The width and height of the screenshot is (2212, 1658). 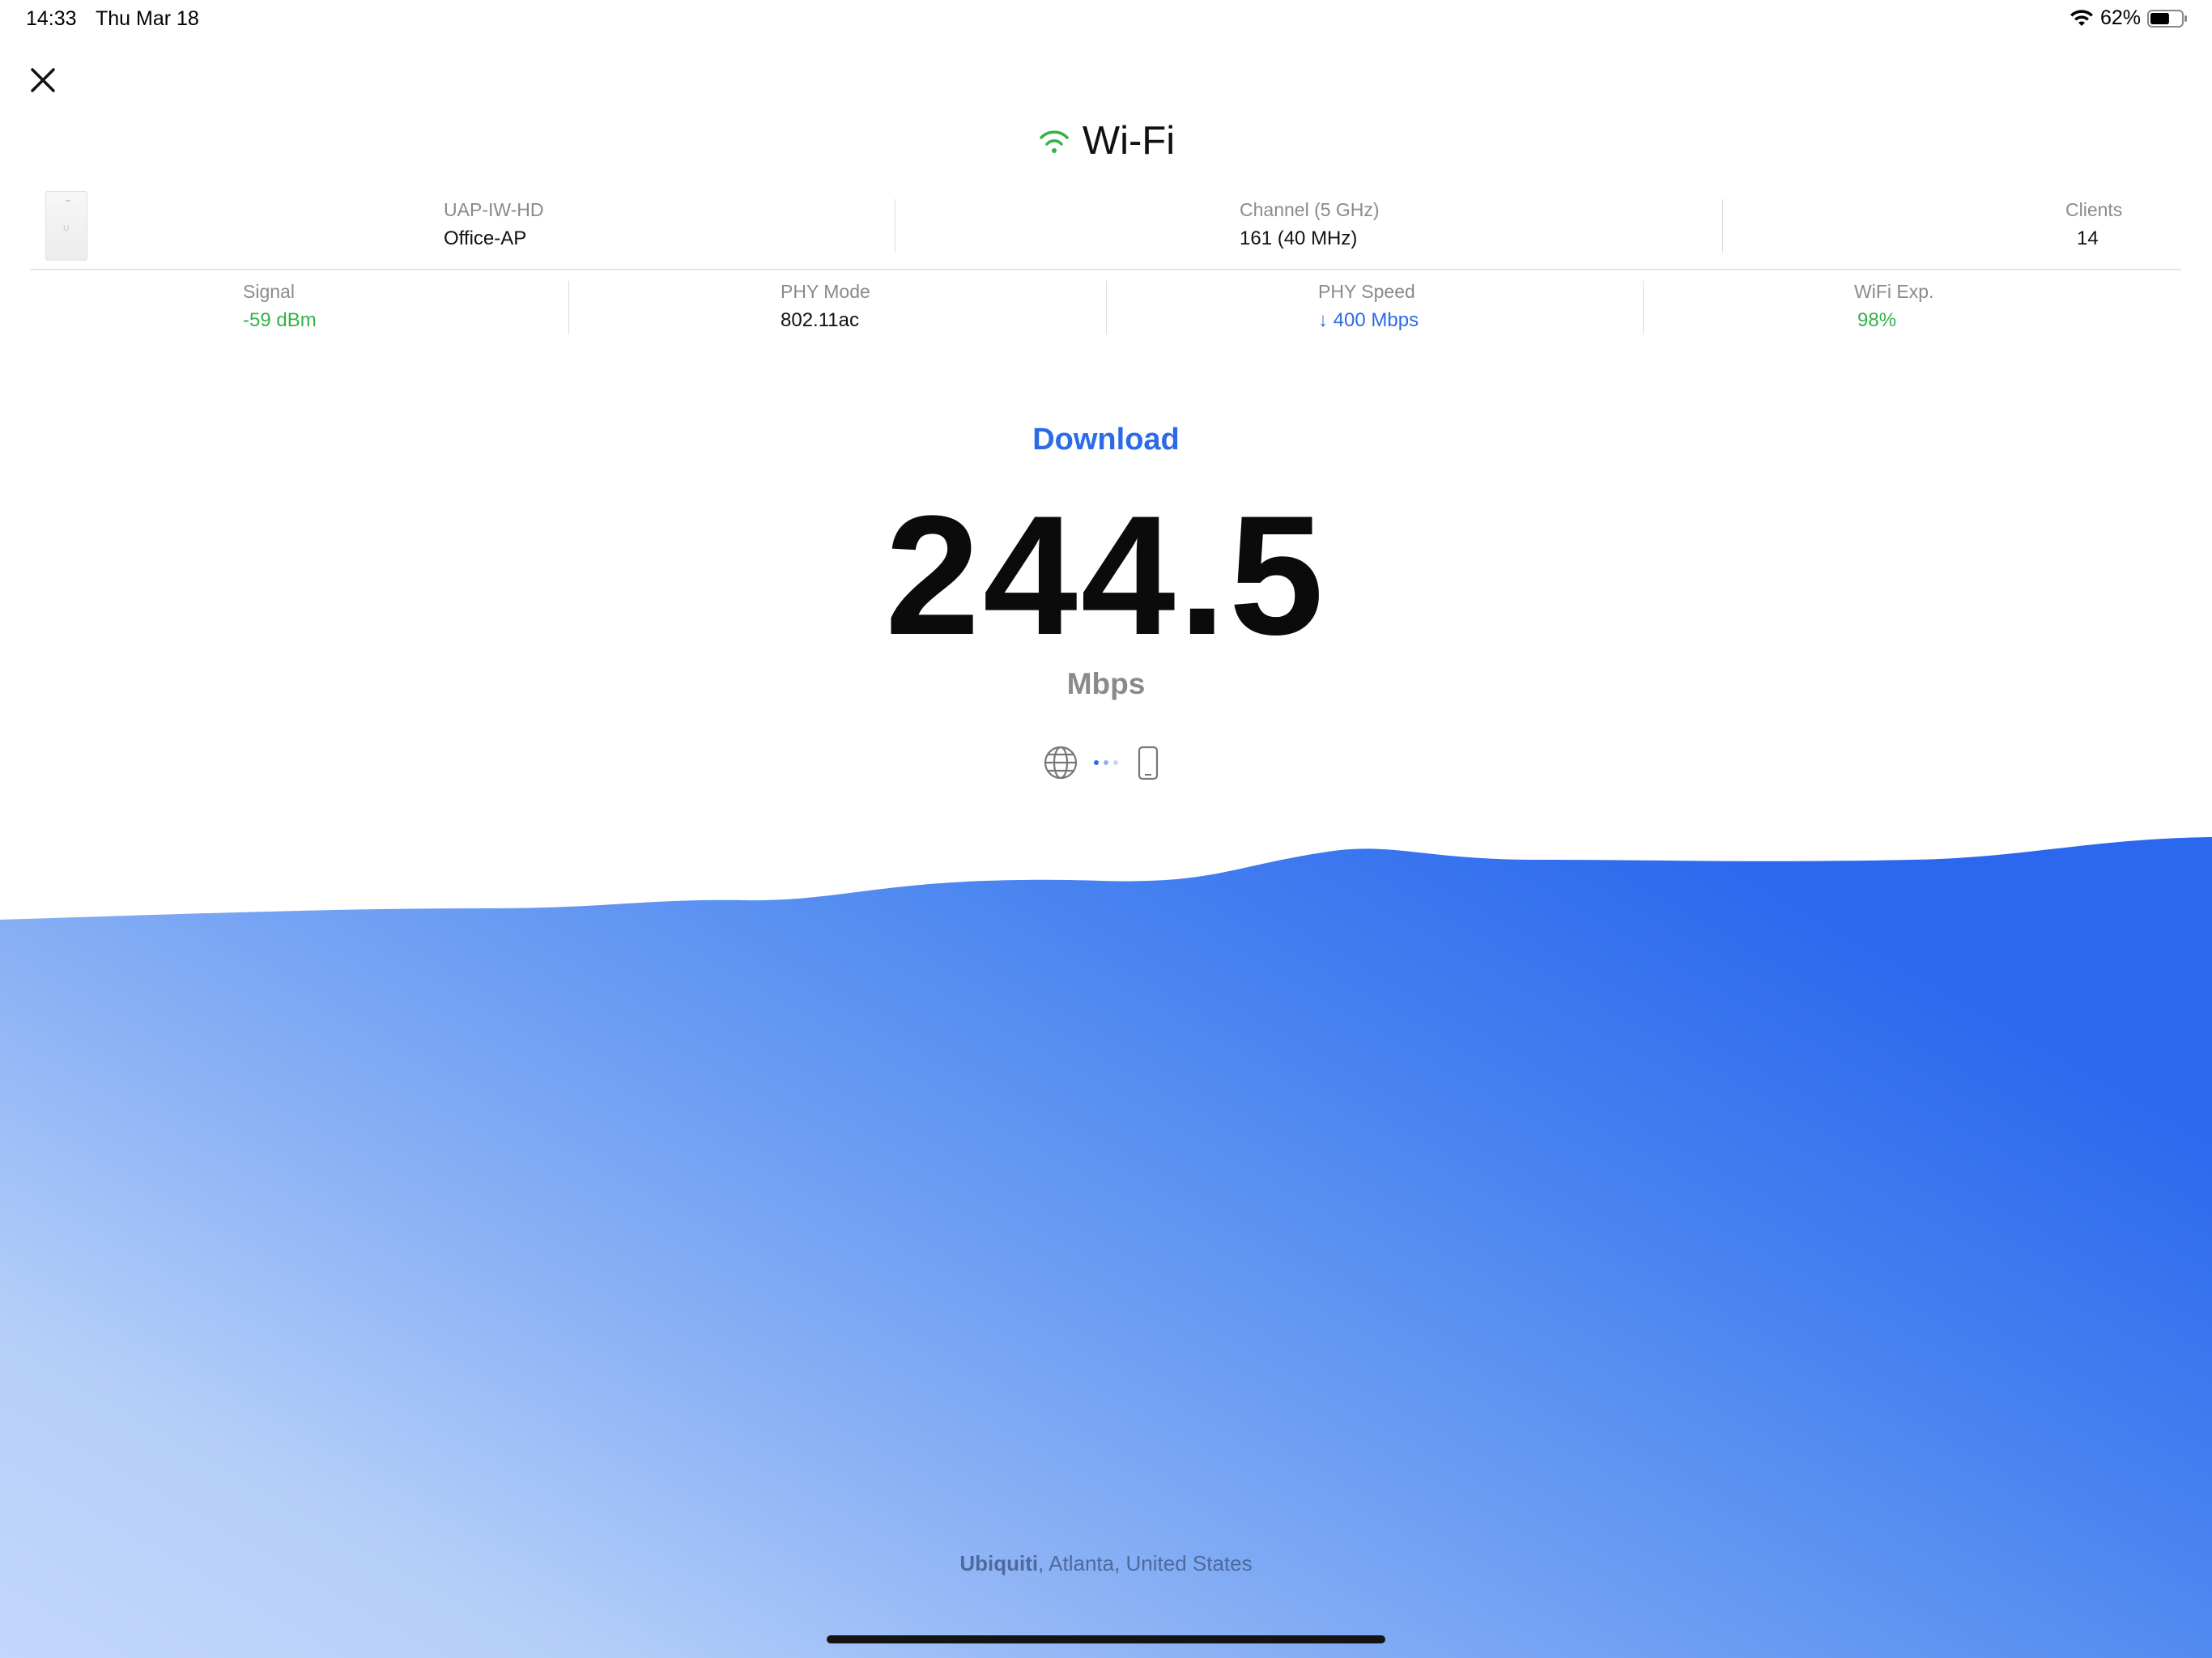 I want to click on channel-stat: Channel (5 GHz) 161 (40 MHz), so click(x=1310, y=224).